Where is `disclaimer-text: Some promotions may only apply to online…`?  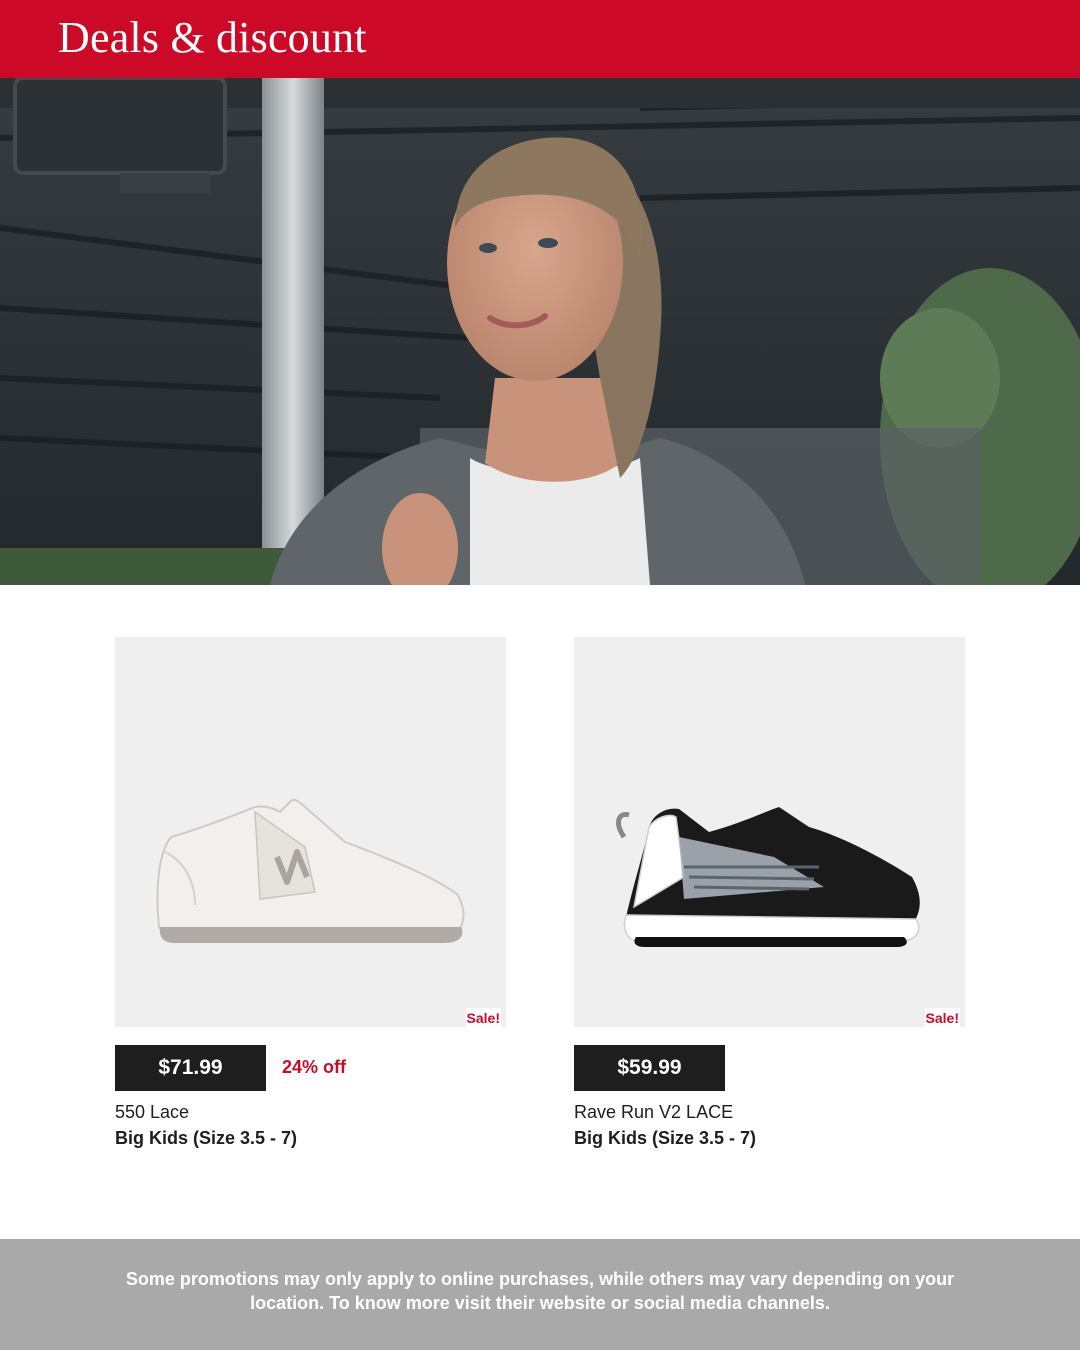 disclaimer-text: Some promotions may only apply to online… is located at coordinates (540, 1291).